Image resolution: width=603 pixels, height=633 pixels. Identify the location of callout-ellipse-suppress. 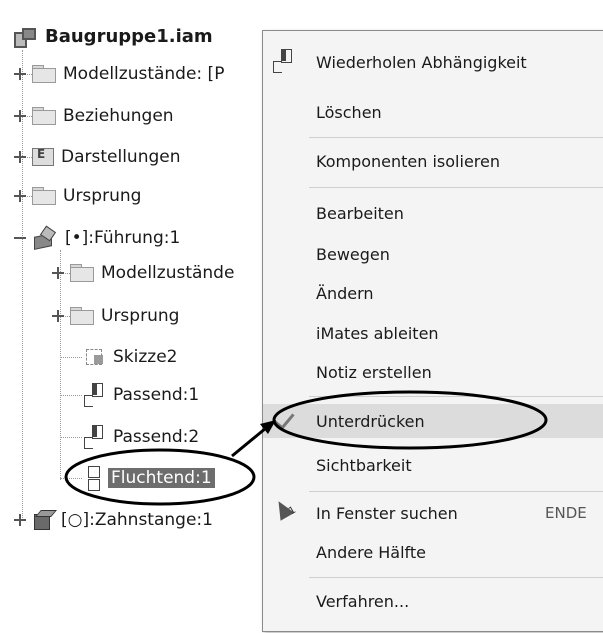
(410, 420).